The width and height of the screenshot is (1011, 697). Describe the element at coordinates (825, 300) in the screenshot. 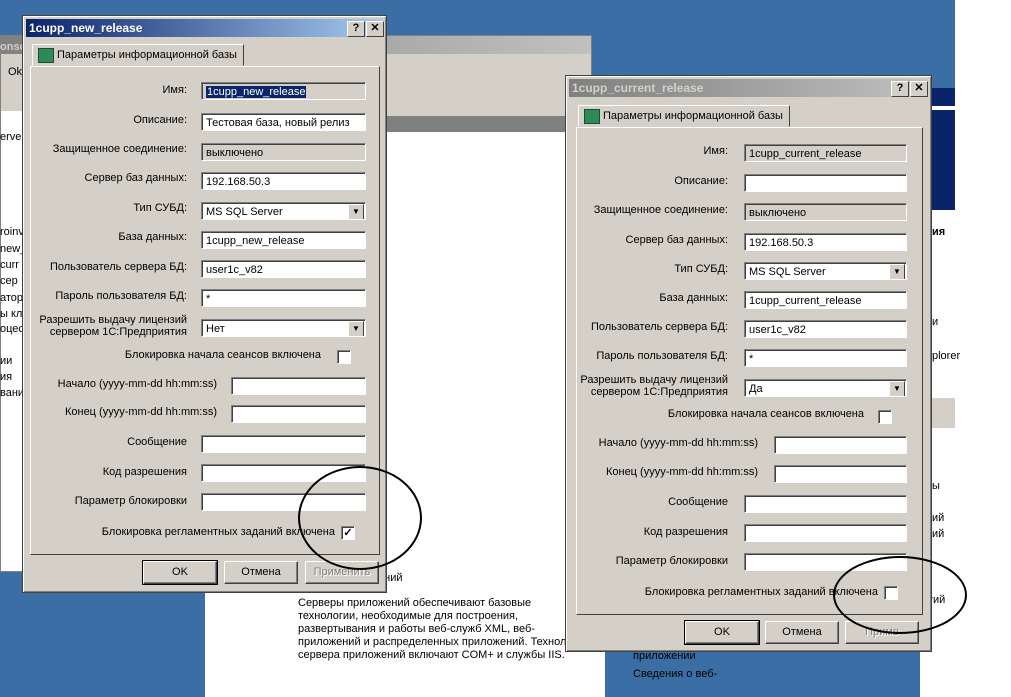

I see `database-field: 1cupp_current_release` at that location.